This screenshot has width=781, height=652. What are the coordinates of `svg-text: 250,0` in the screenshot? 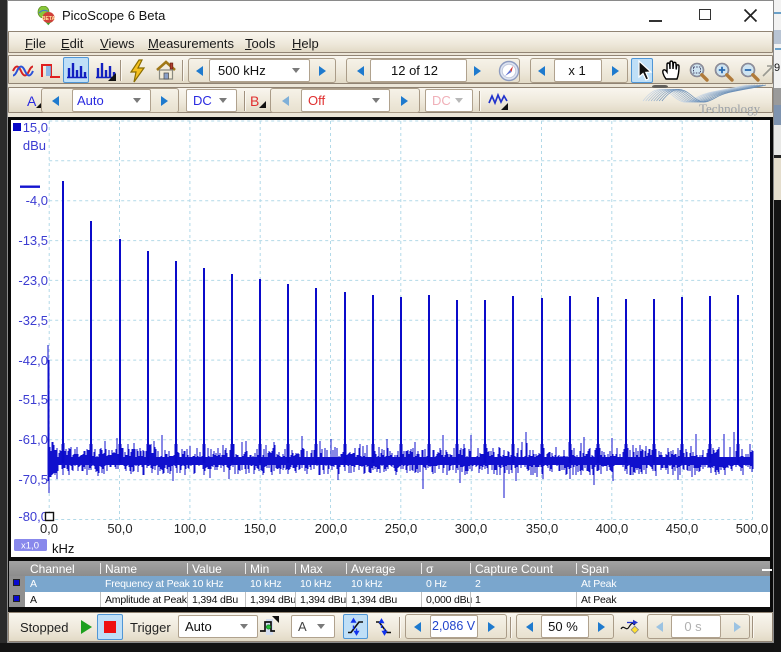 It's located at (401, 528).